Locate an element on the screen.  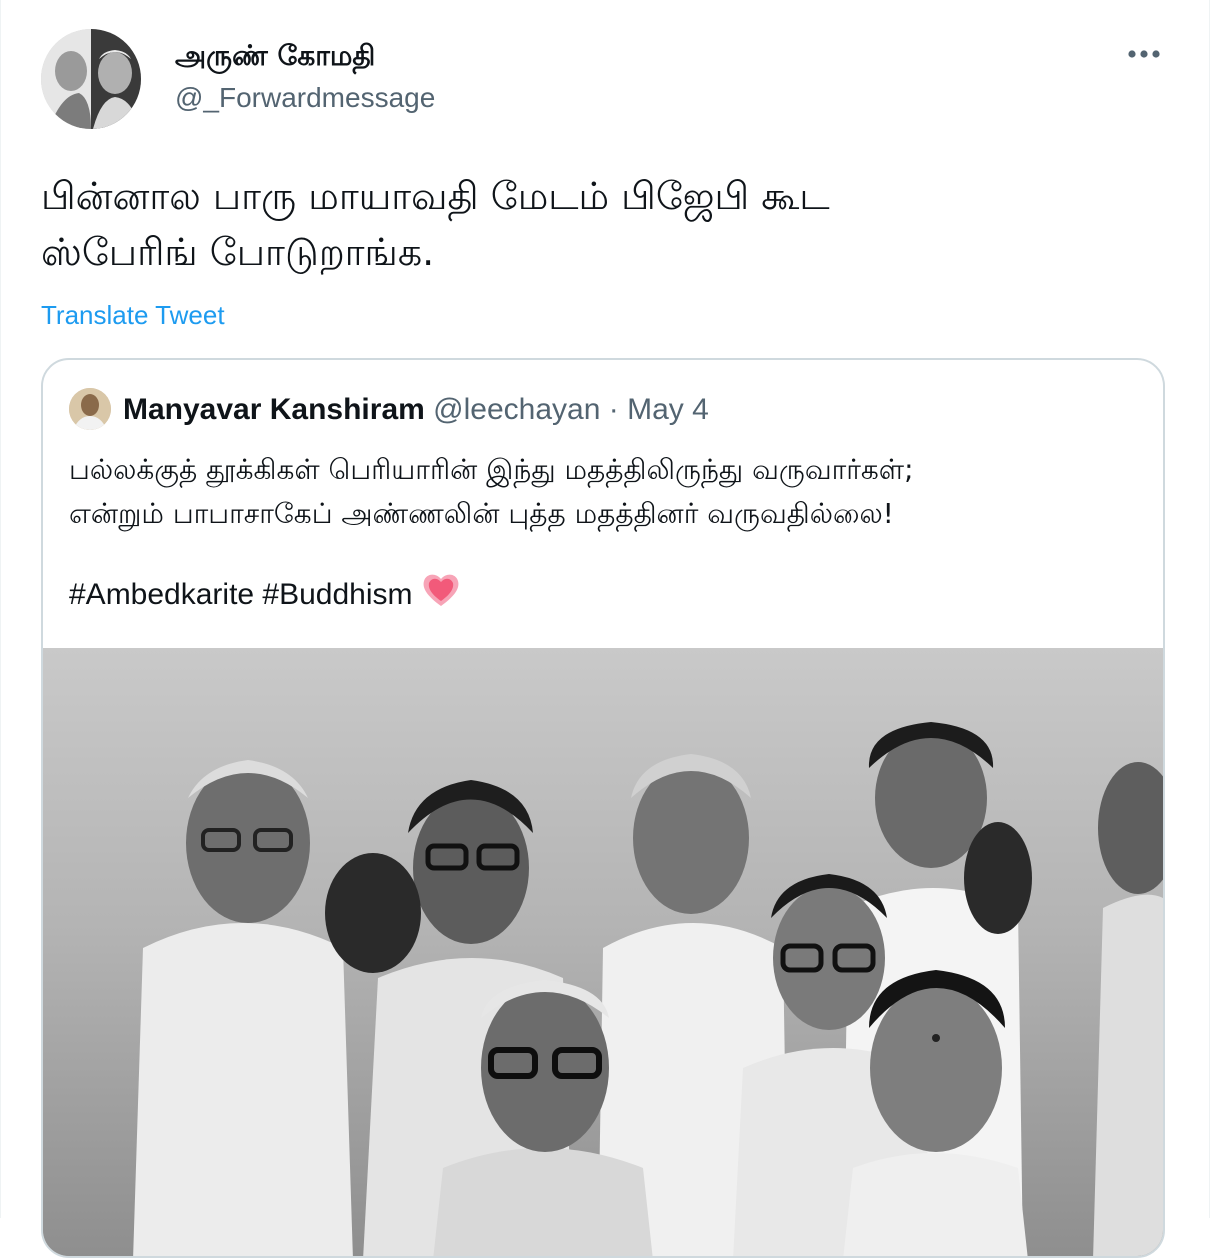
author-avatar-image is located at coordinates (91, 79).